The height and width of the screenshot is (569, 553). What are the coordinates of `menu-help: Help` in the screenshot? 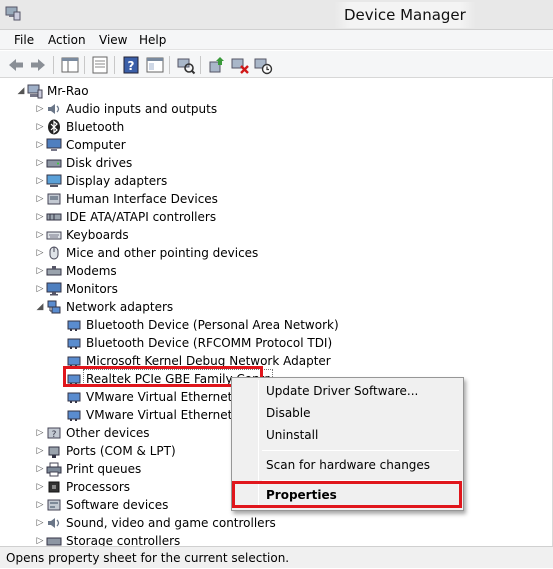 It's located at (152, 40).